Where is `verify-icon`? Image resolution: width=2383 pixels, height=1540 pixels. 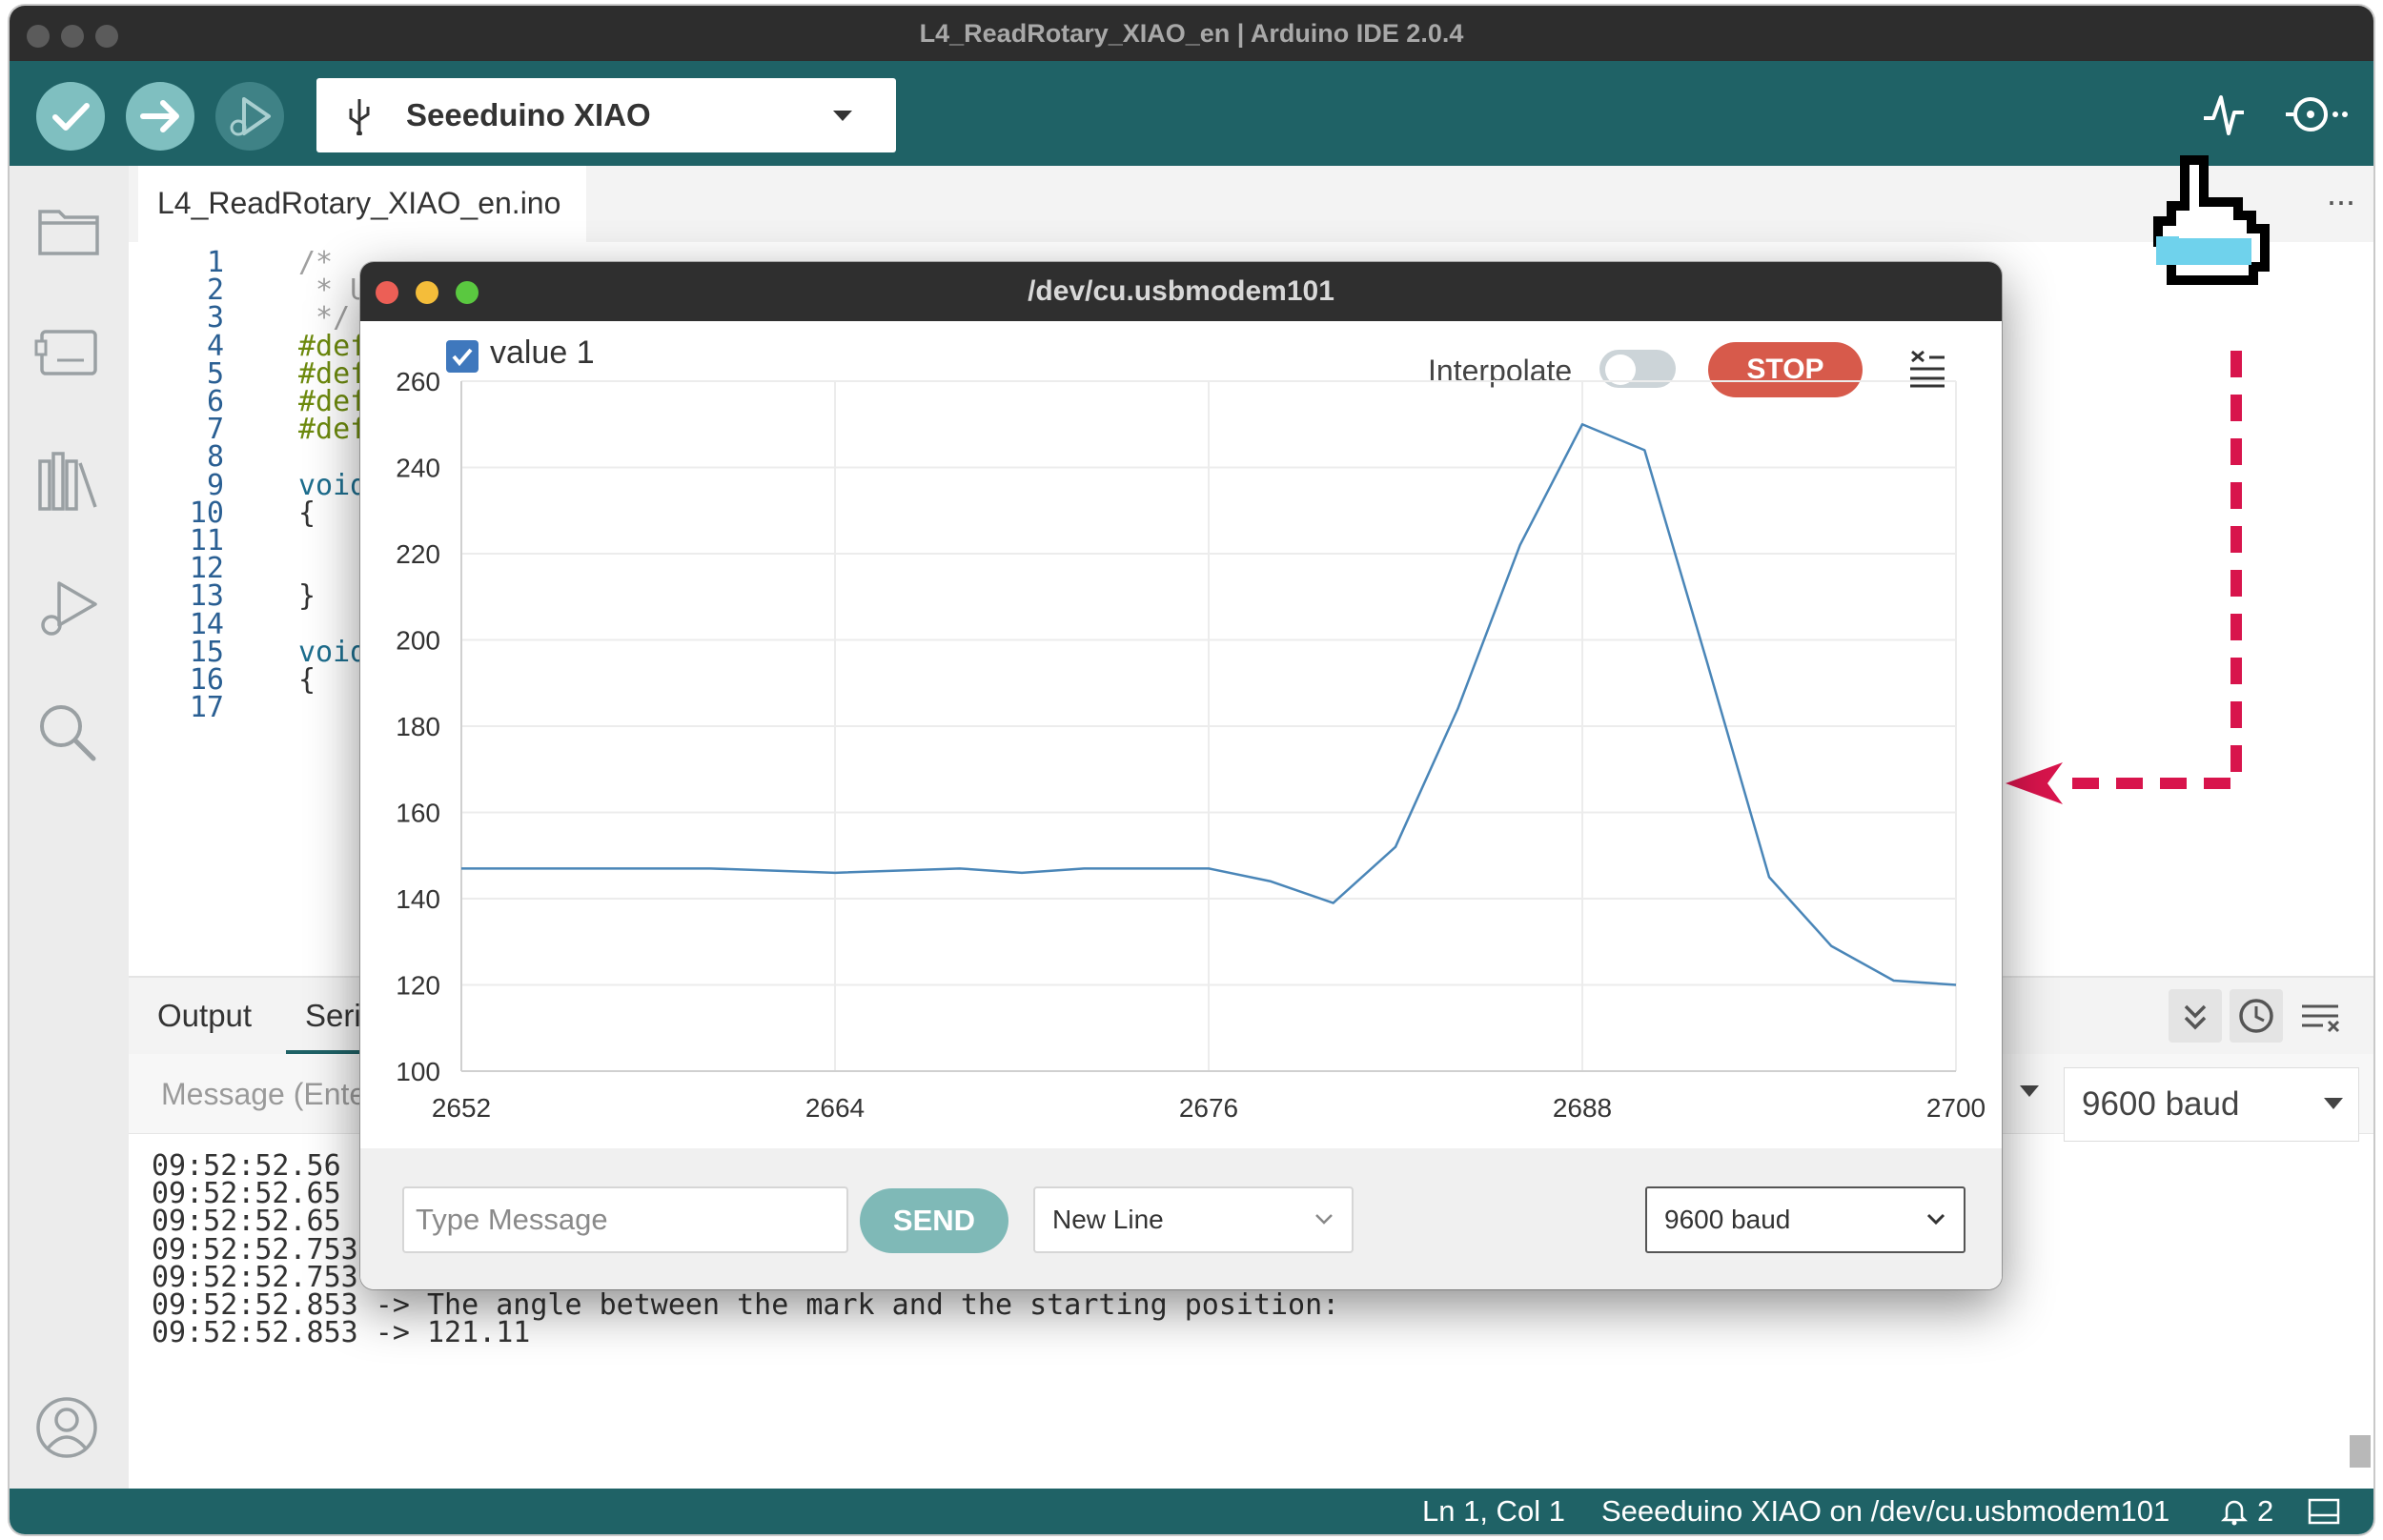 verify-icon is located at coordinates (71, 117).